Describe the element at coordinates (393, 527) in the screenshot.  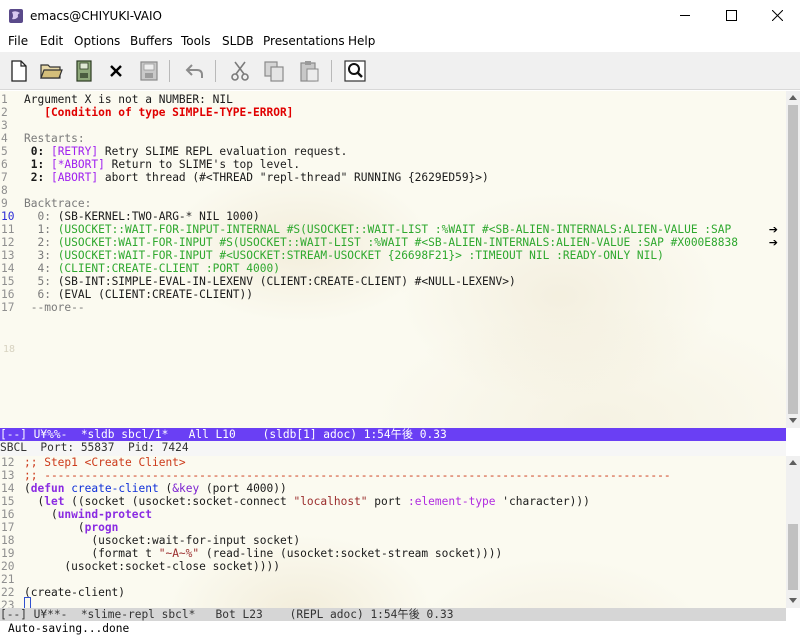
I see `code-line: 17 (progn` at that location.